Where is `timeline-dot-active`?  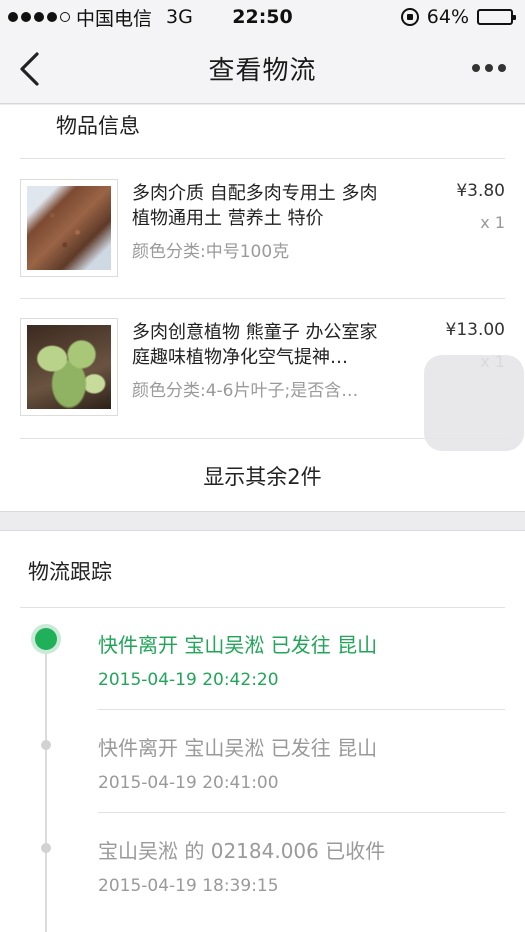 timeline-dot-active is located at coordinates (46, 639).